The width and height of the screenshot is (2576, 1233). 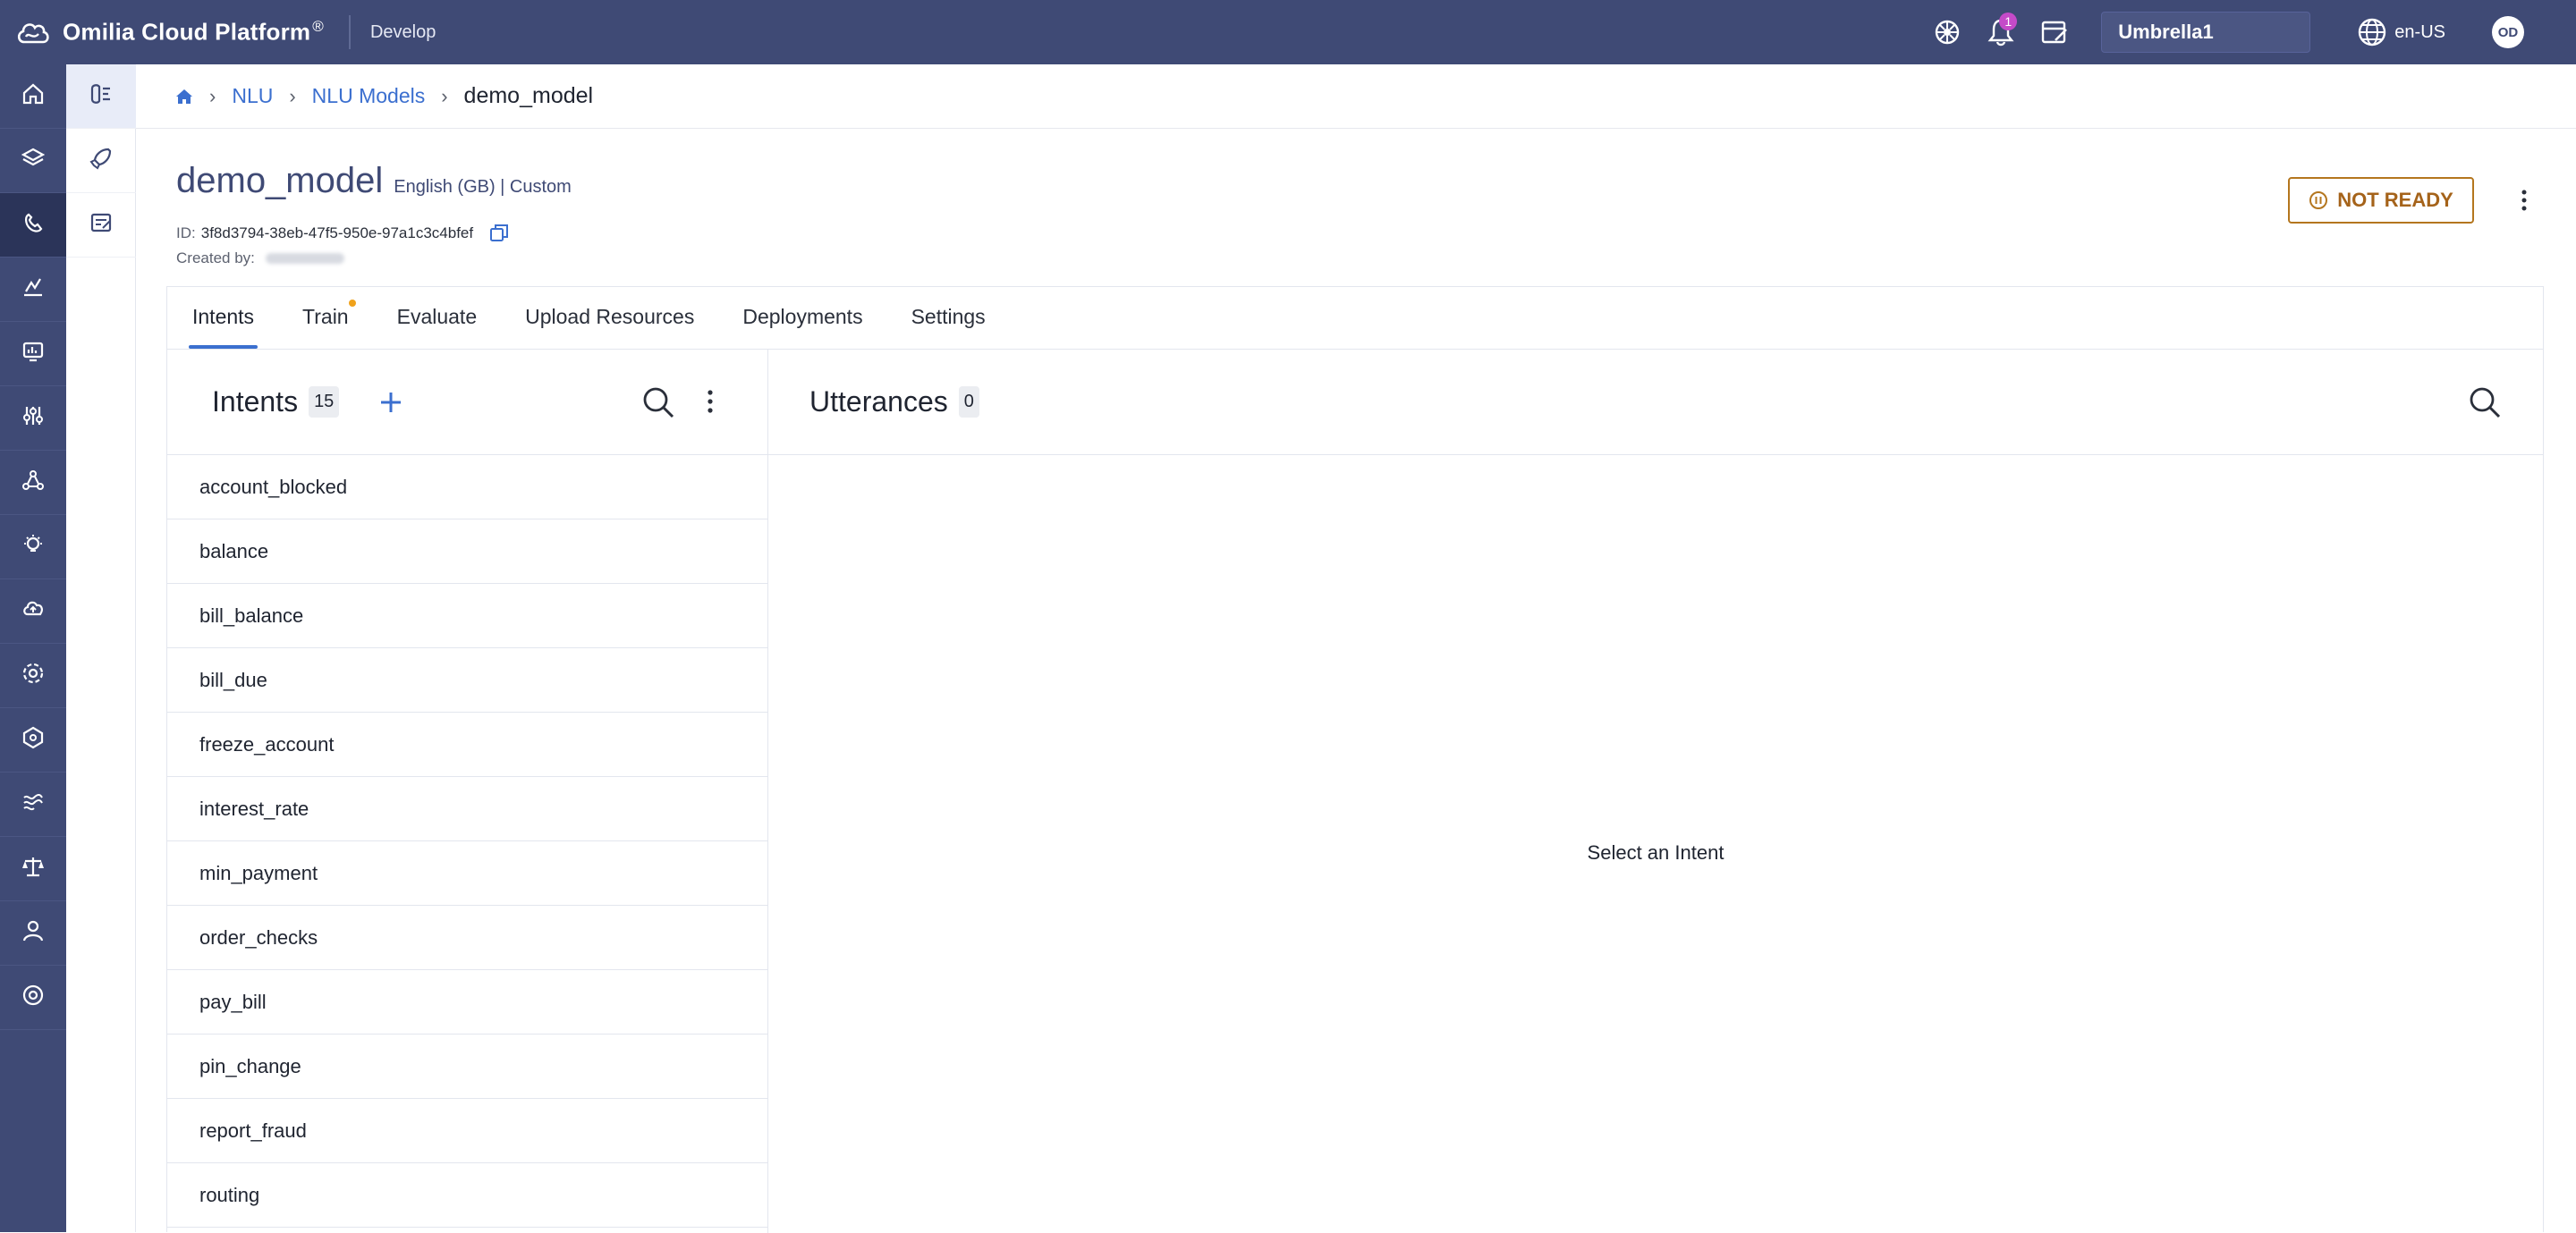 What do you see at coordinates (193, 32) in the screenshot?
I see `brand-name: Omilia Cloud Platform ®` at bounding box center [193, 32].